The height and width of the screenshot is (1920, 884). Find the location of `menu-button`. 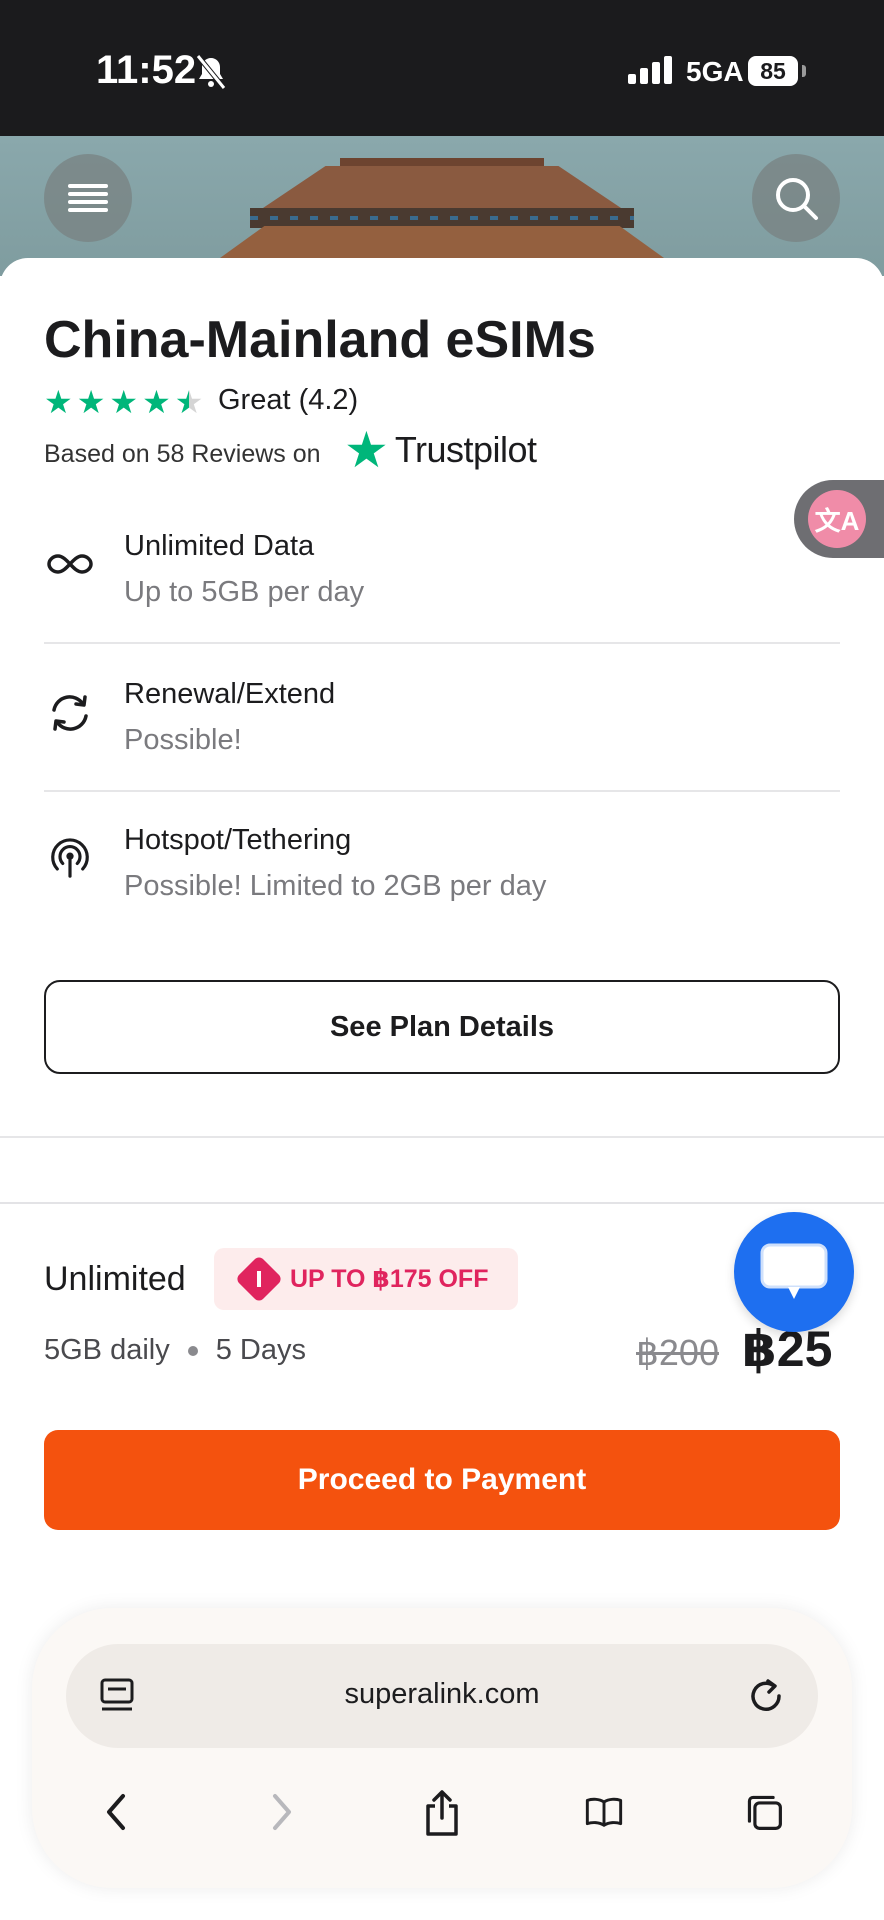

menu-button is located at coordinates (88, 198).